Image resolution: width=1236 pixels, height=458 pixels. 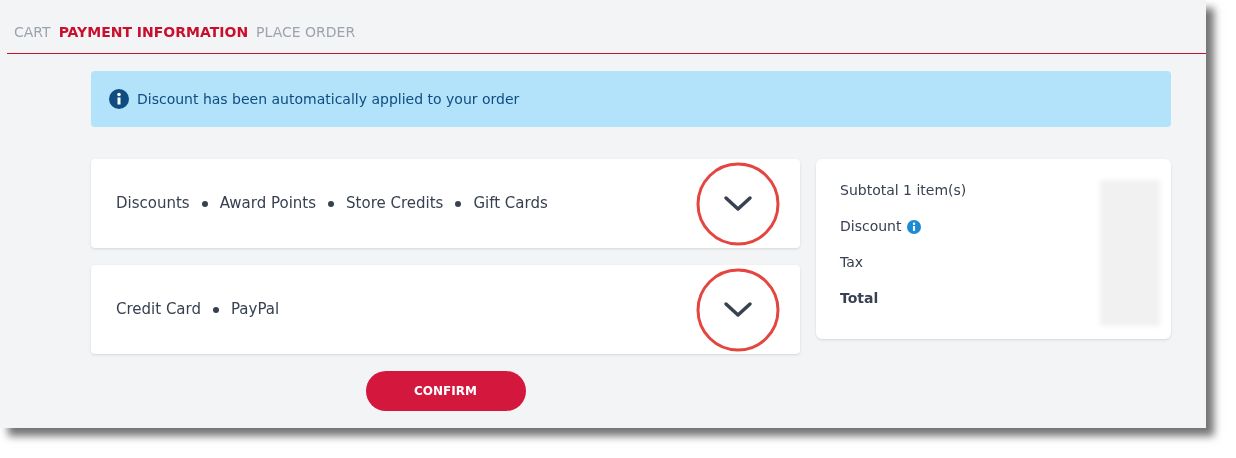 What do you see at coordinates (268, 203) in the screenshot?
I see `section-option: Award Points` at bounding box center [268, 203].